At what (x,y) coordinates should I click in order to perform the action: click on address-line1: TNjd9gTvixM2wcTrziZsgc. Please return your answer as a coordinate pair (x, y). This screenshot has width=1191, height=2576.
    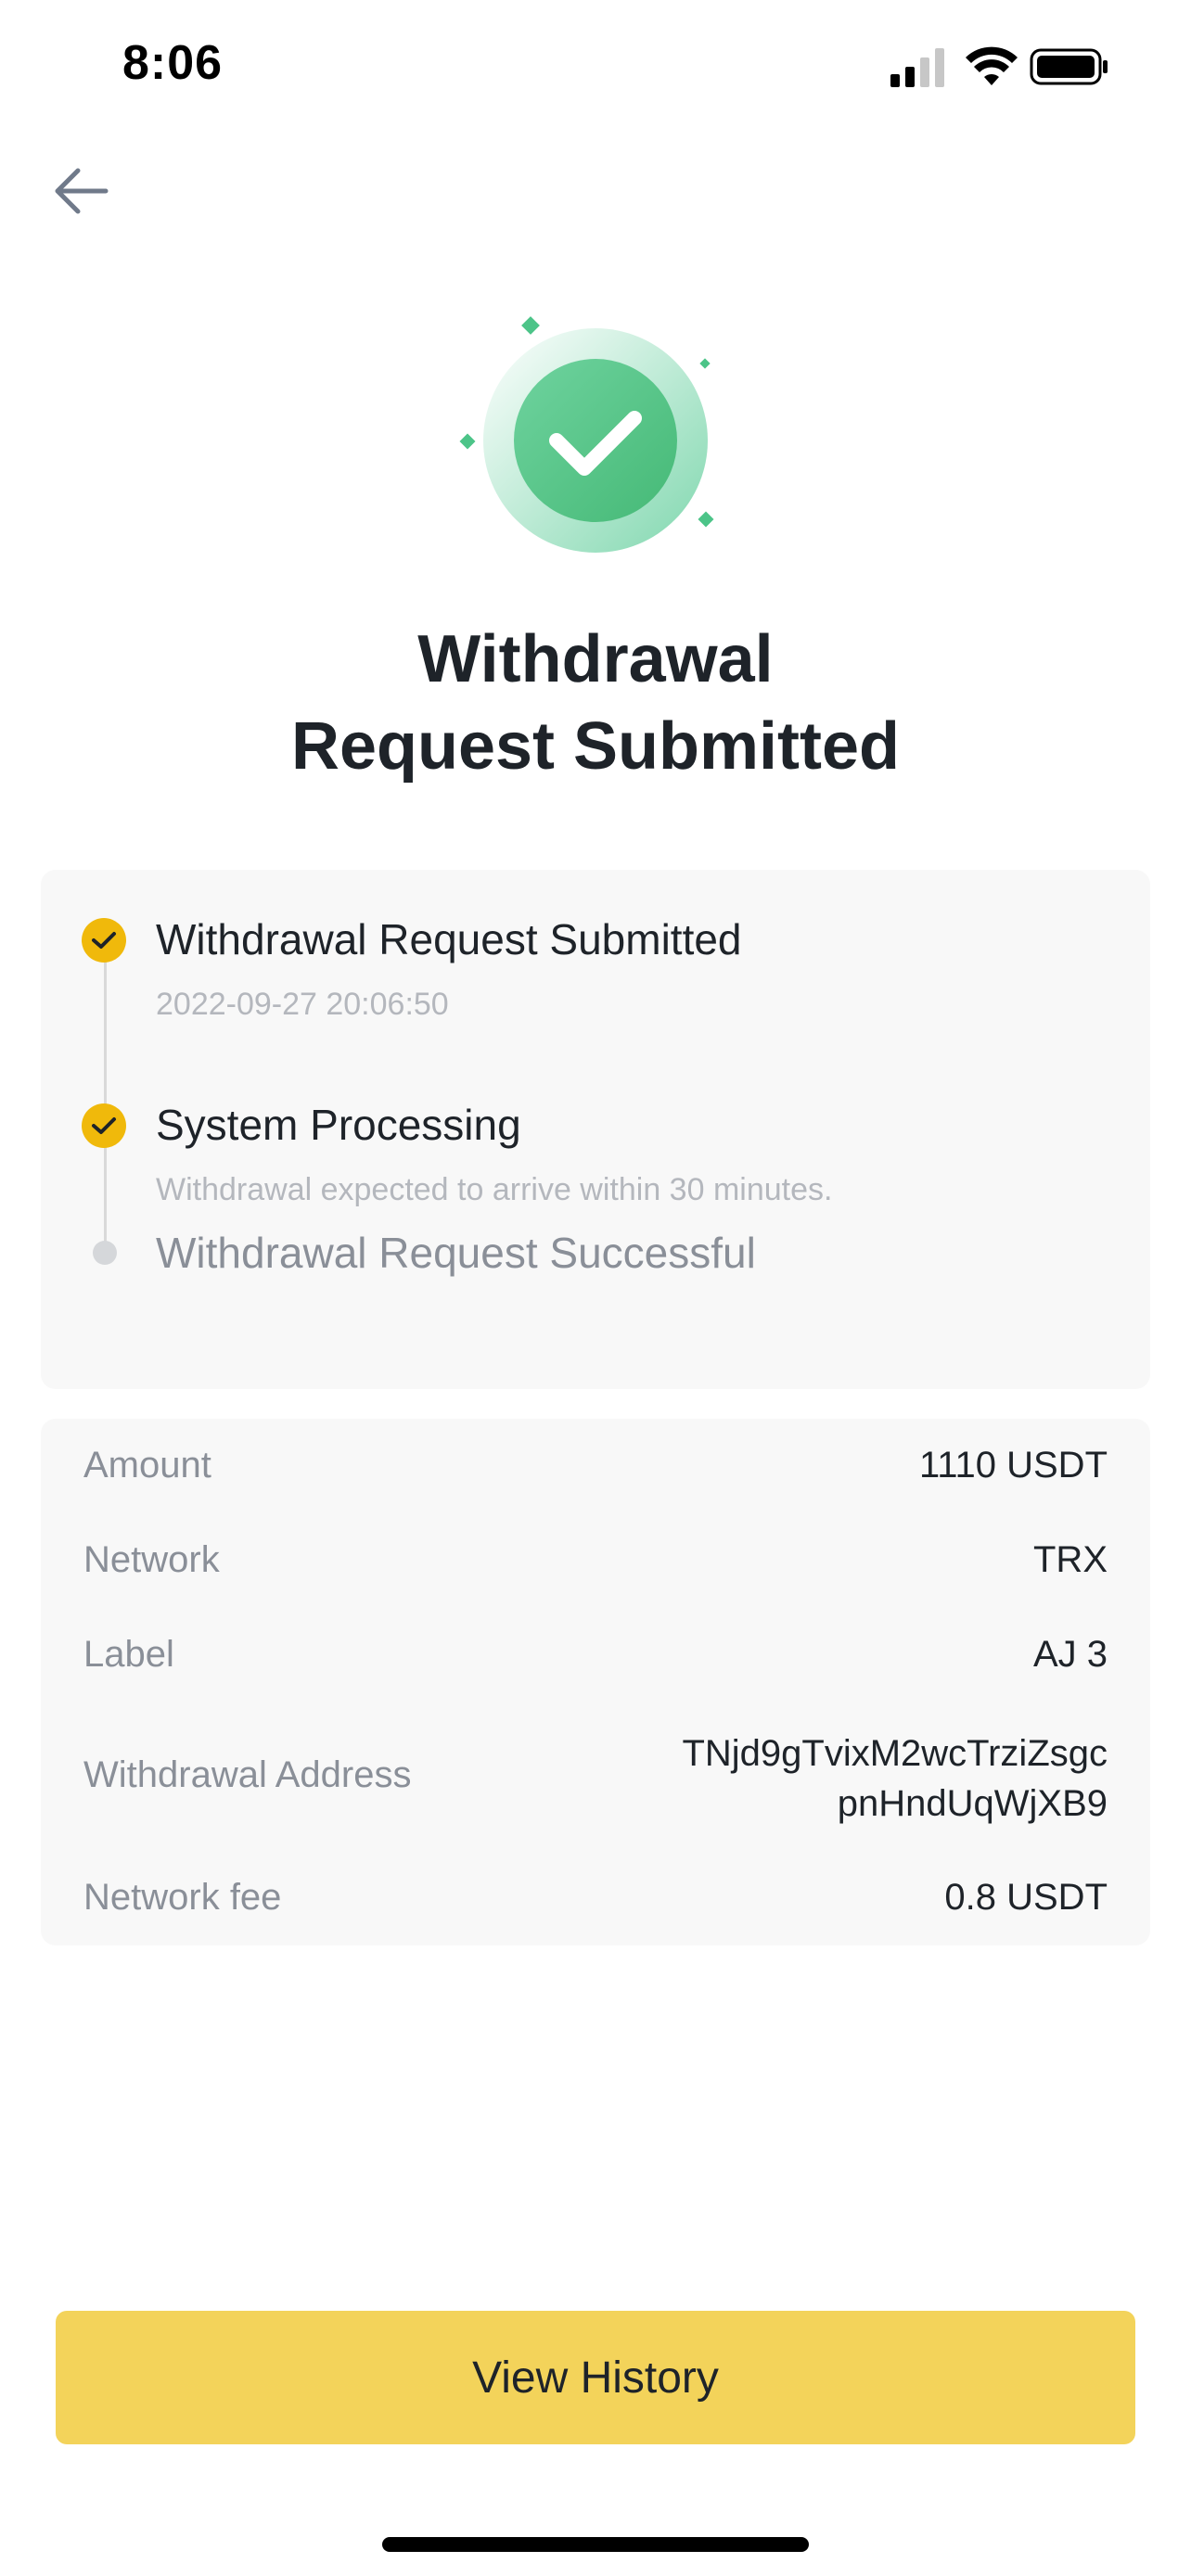
    Looking at the image, I should click on (895, 1753).